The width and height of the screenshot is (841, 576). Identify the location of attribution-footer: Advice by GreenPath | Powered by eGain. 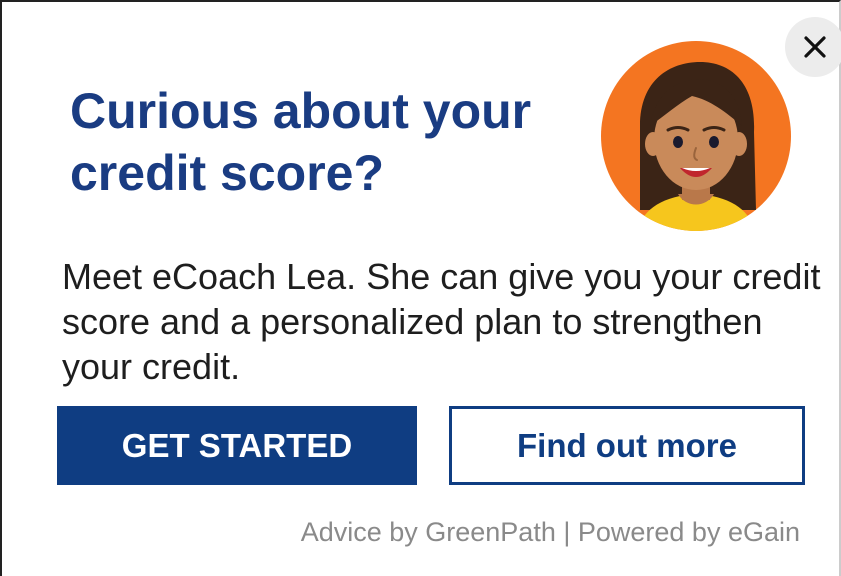
(550, 532).